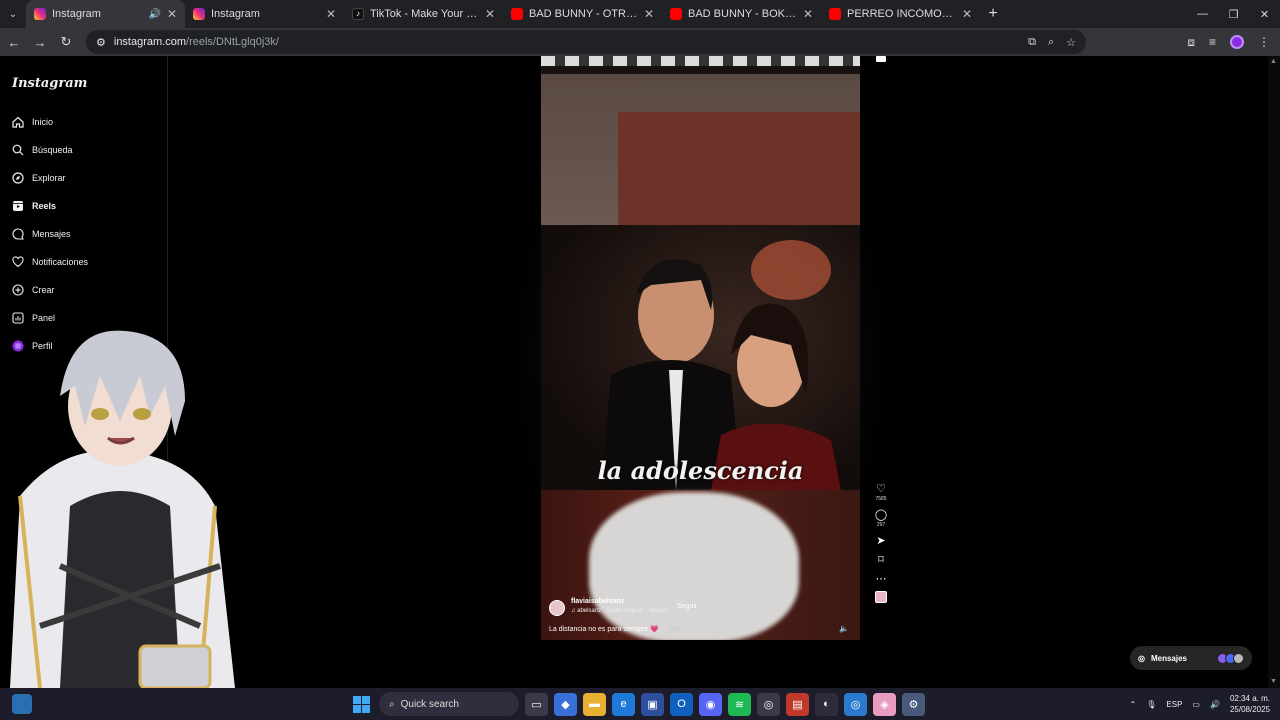  What do you see at coordinates (1151, 704) in the screenshot?
I see `microphone-icon: 🎙` at bounding box center [1151, 704].